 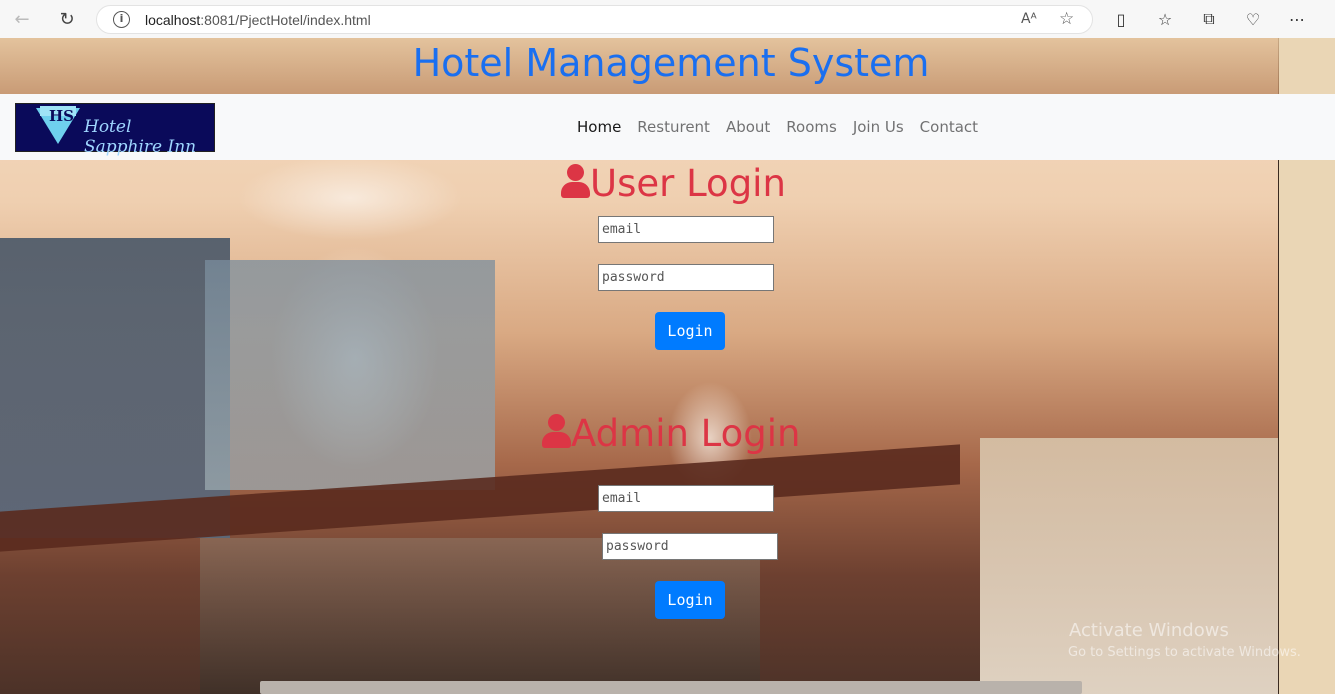 What do you see at coordinates (748, 127) in the screenshot?
I see `nav-about: About` at bounding box center [748, 127].